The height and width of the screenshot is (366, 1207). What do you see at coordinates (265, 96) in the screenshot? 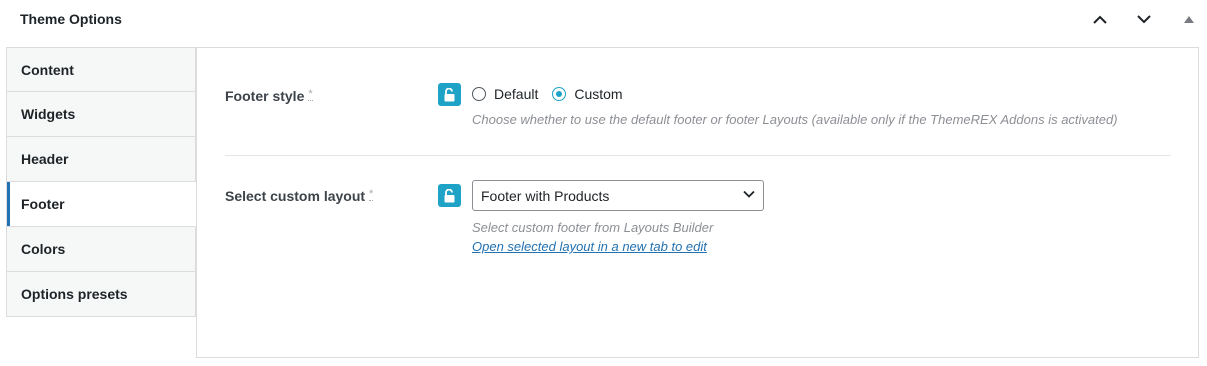
I see `footer-style-label-text: Footer style` at bounding box center [265, 96].